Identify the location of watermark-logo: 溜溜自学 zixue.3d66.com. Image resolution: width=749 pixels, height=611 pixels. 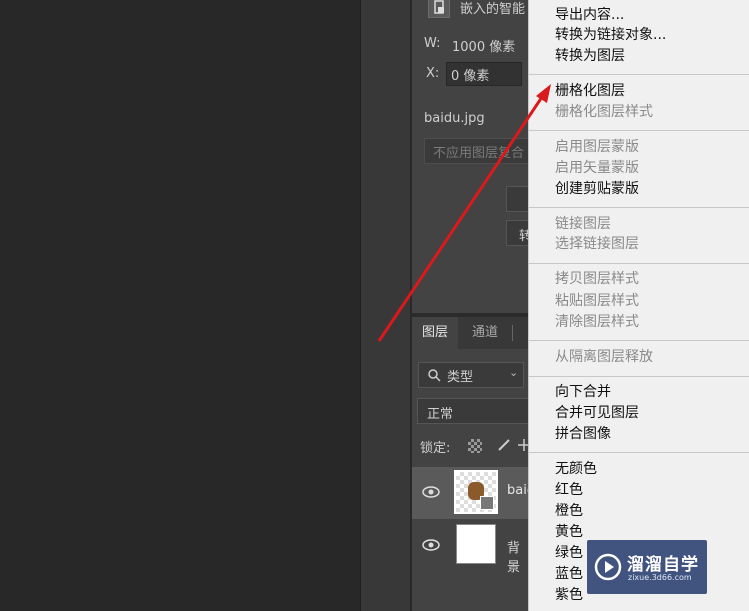
(647, 567).